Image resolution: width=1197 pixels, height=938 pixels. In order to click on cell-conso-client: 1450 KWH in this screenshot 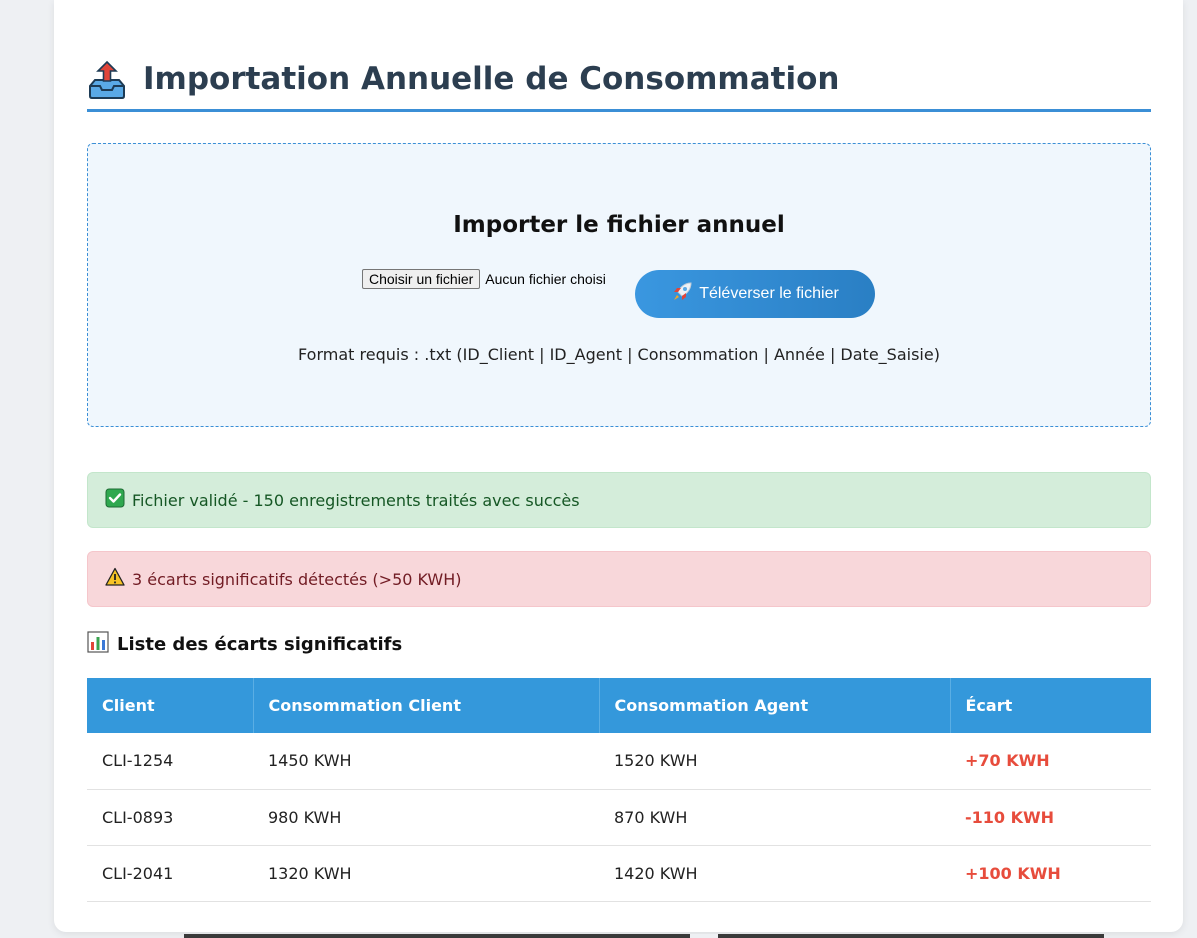, I will do `click(426, 761)`.